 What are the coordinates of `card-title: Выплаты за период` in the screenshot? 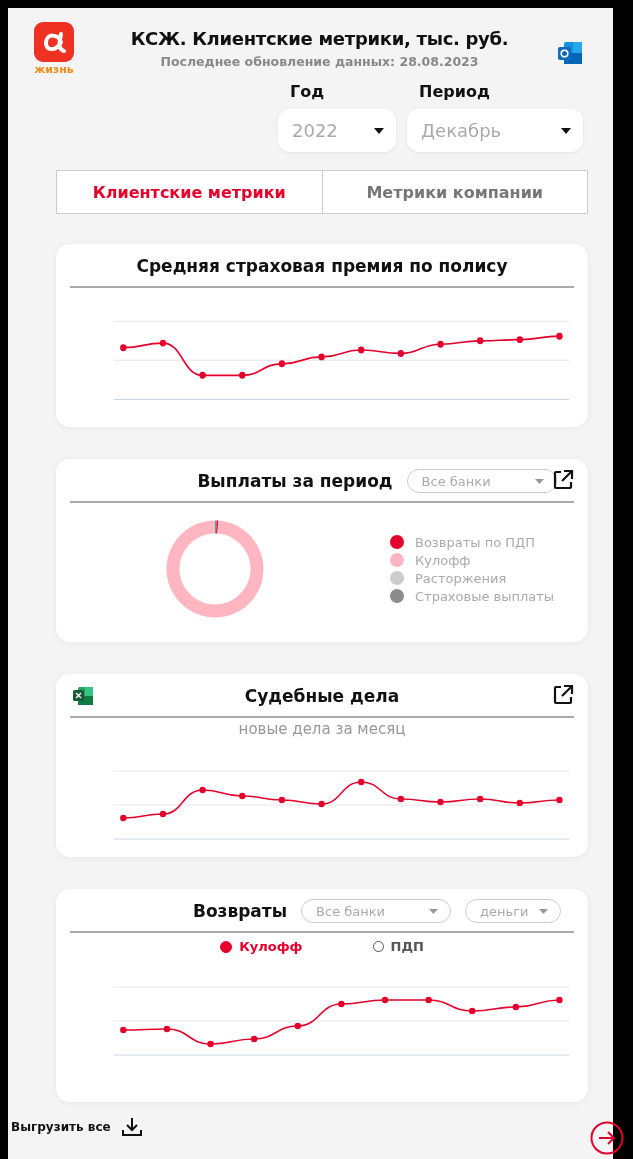 It's located at (295, 481).